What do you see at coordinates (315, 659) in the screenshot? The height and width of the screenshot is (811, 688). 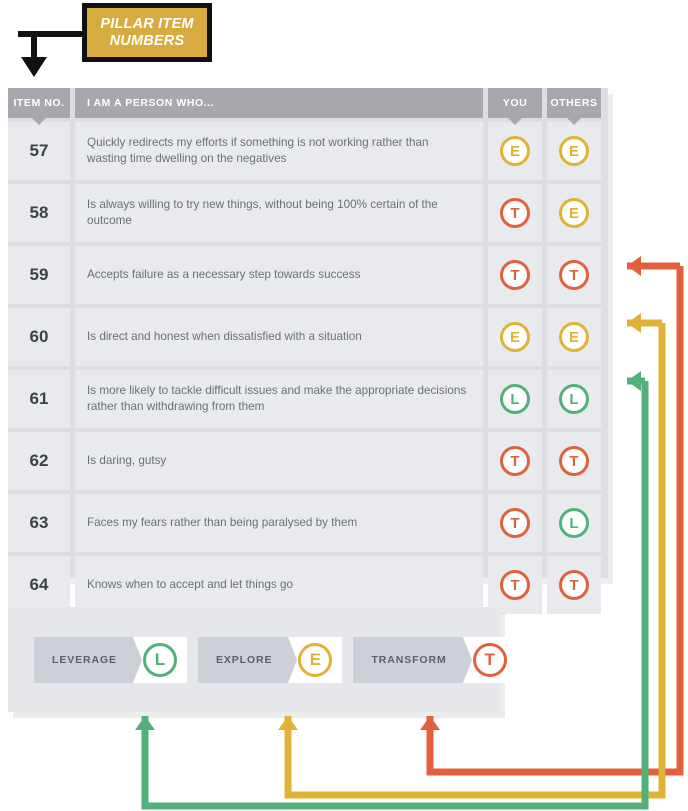 I see `legend-badge: E` at bounding box center [315, 659].